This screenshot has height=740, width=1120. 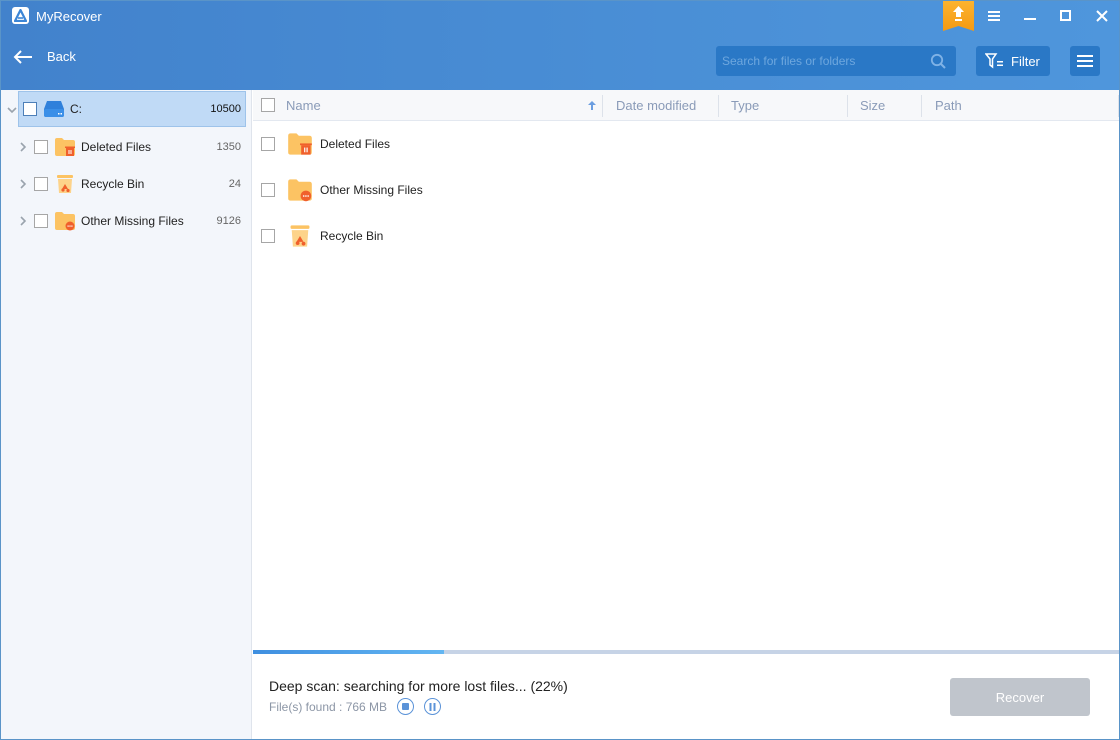 I want to click on column-header-size: Size, so click(x=890, y=105).